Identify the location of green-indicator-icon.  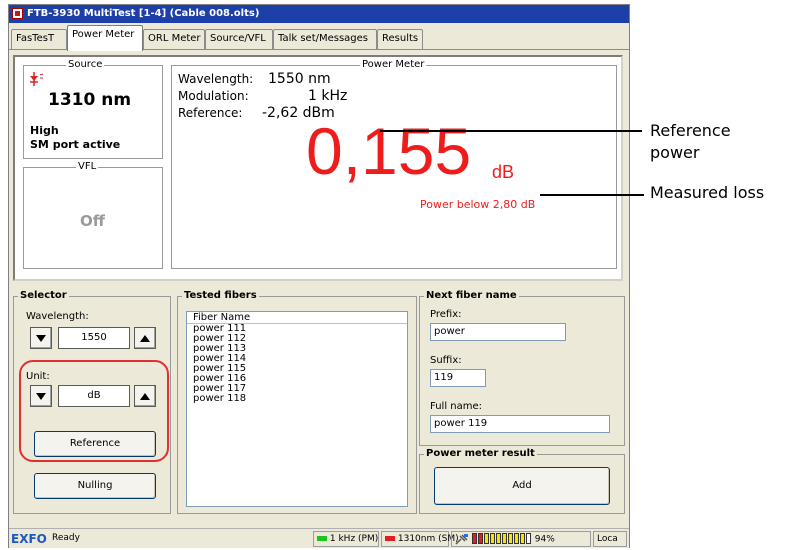
(322, 538).